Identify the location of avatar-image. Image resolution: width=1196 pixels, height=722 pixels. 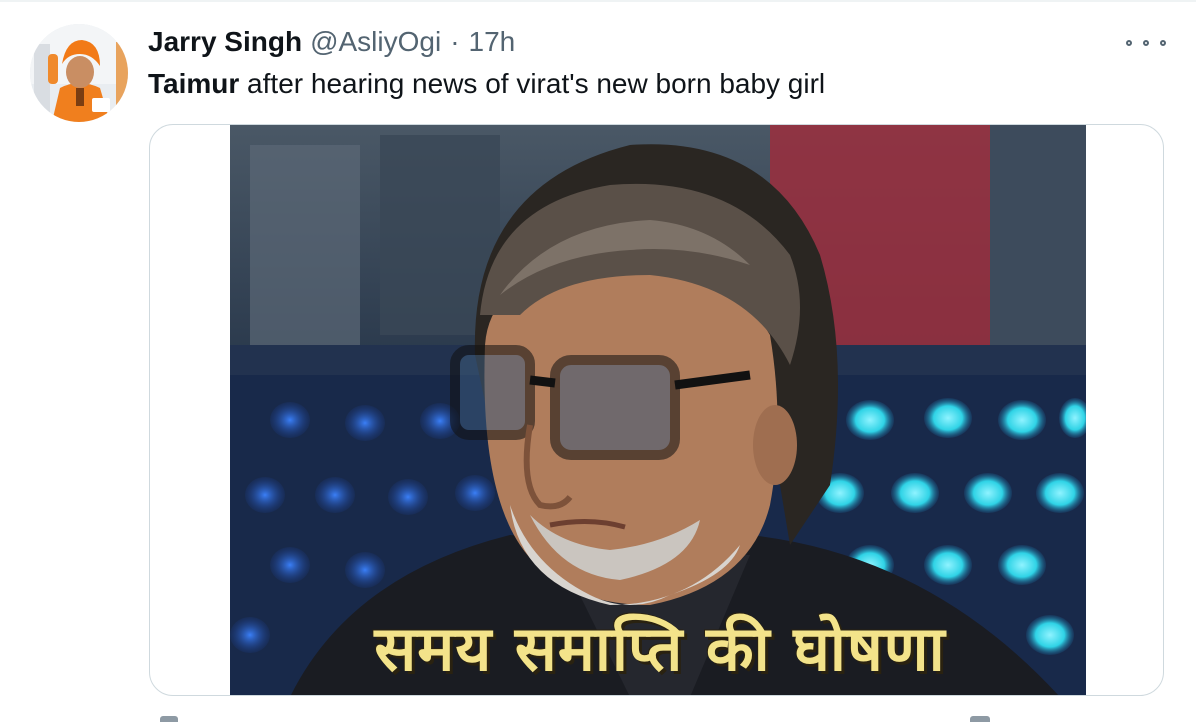
(79, 73).